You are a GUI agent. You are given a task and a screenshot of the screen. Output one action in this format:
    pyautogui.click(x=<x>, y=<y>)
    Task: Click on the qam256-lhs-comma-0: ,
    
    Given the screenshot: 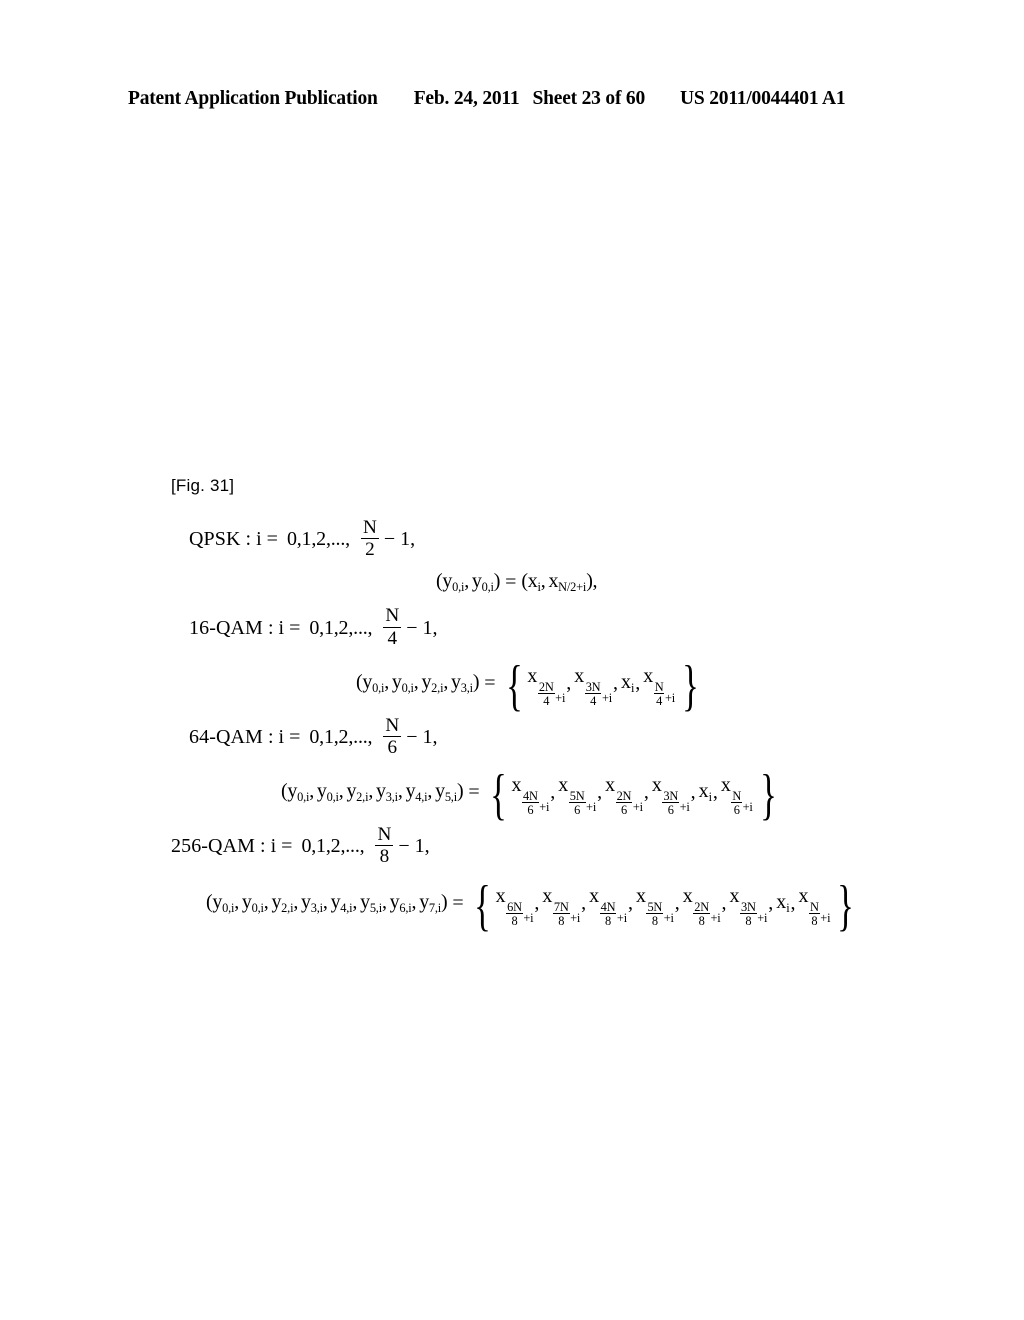 What is the action you would take?
    pyautogui.click(x=236, y=902)
    